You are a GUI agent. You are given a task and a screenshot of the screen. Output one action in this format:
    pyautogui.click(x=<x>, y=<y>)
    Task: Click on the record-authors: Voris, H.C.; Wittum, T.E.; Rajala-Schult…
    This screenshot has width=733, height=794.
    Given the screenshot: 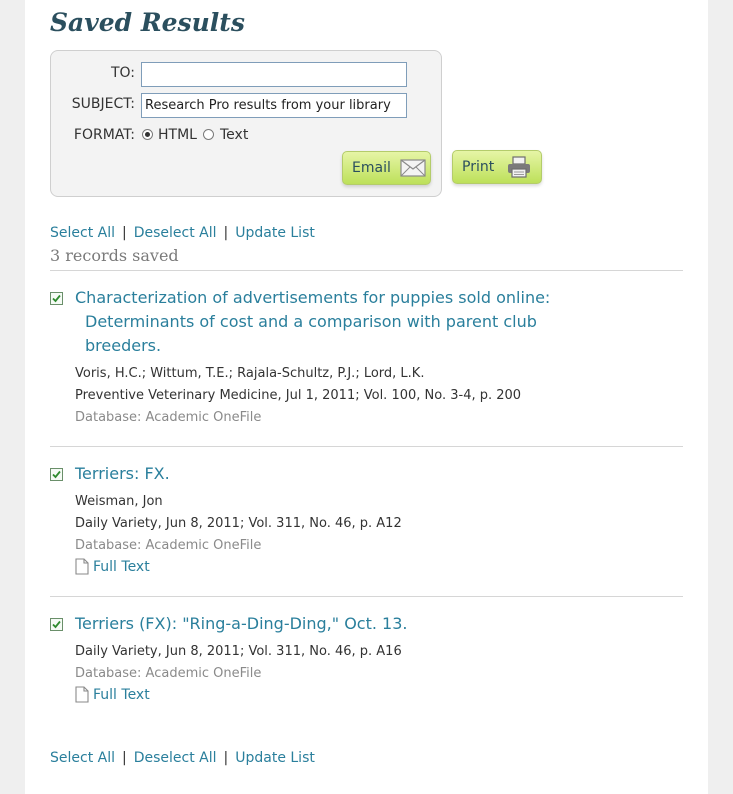 What is the action you would take?
    pyautogui.click(x=250, y=373)
    